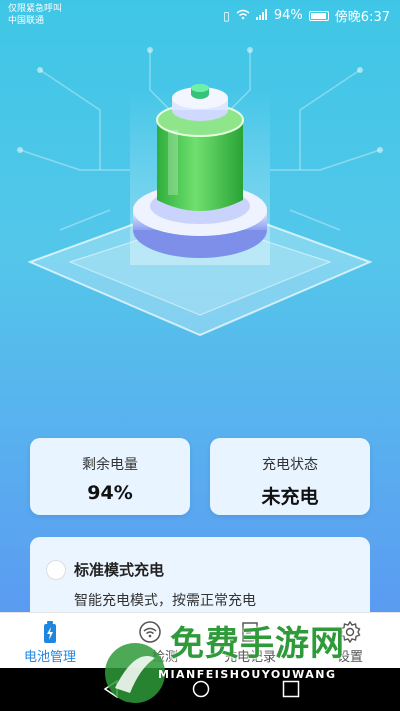 The height and width of the screenshot is (711, 400). Describe the element at coordinates (165, 601) in the screenshot. I see `mode-description: 智能充电模式，按需正常充电` at that location.